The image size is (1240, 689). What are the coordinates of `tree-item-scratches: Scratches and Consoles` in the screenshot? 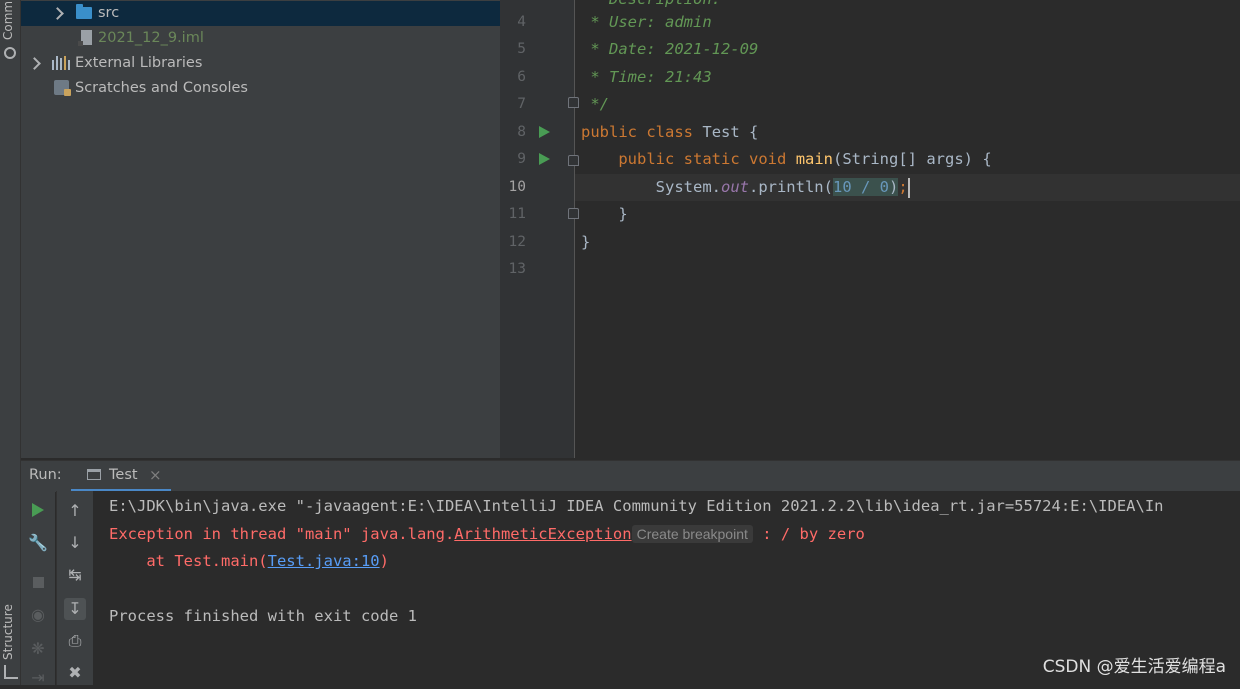 It's located at (260, 88).